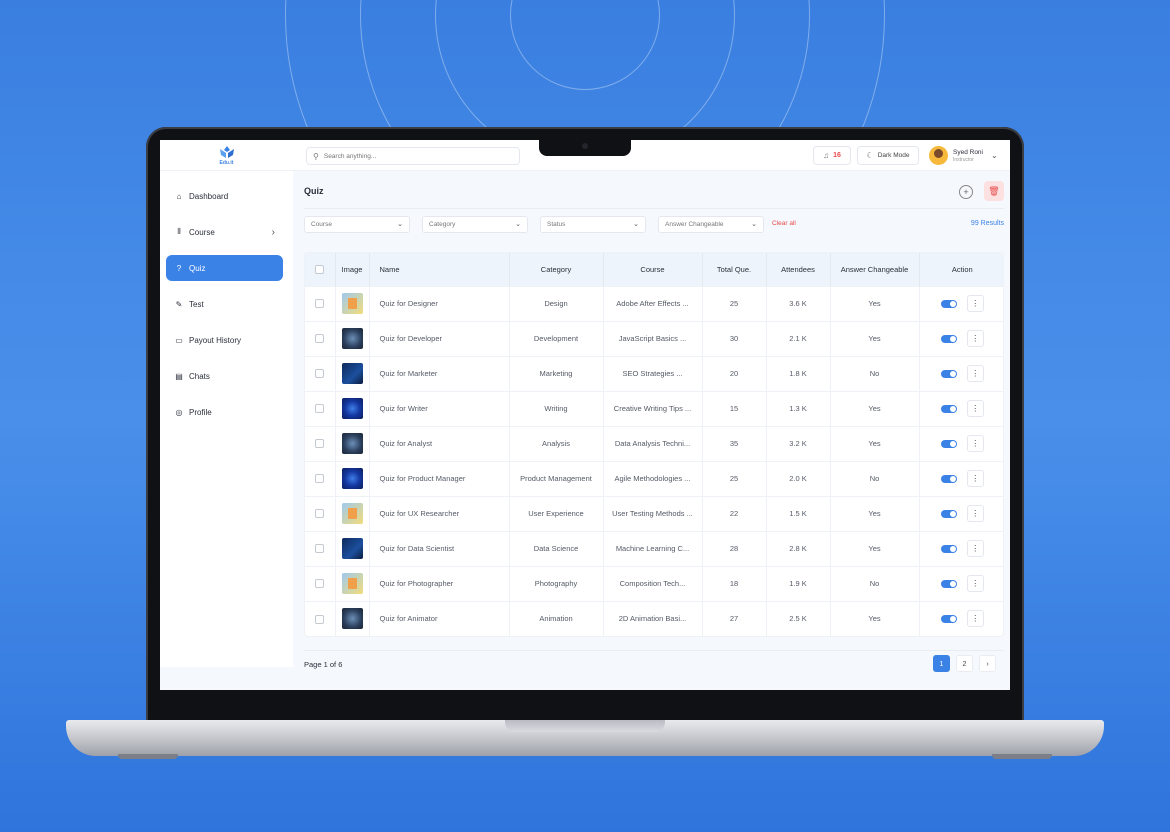 The height and width of the screenshot is (832, 1170). What do you see at coordinates (987, 663) in the screenshot?
I see `next-page-button: ›` at bounding box center [987, 663].